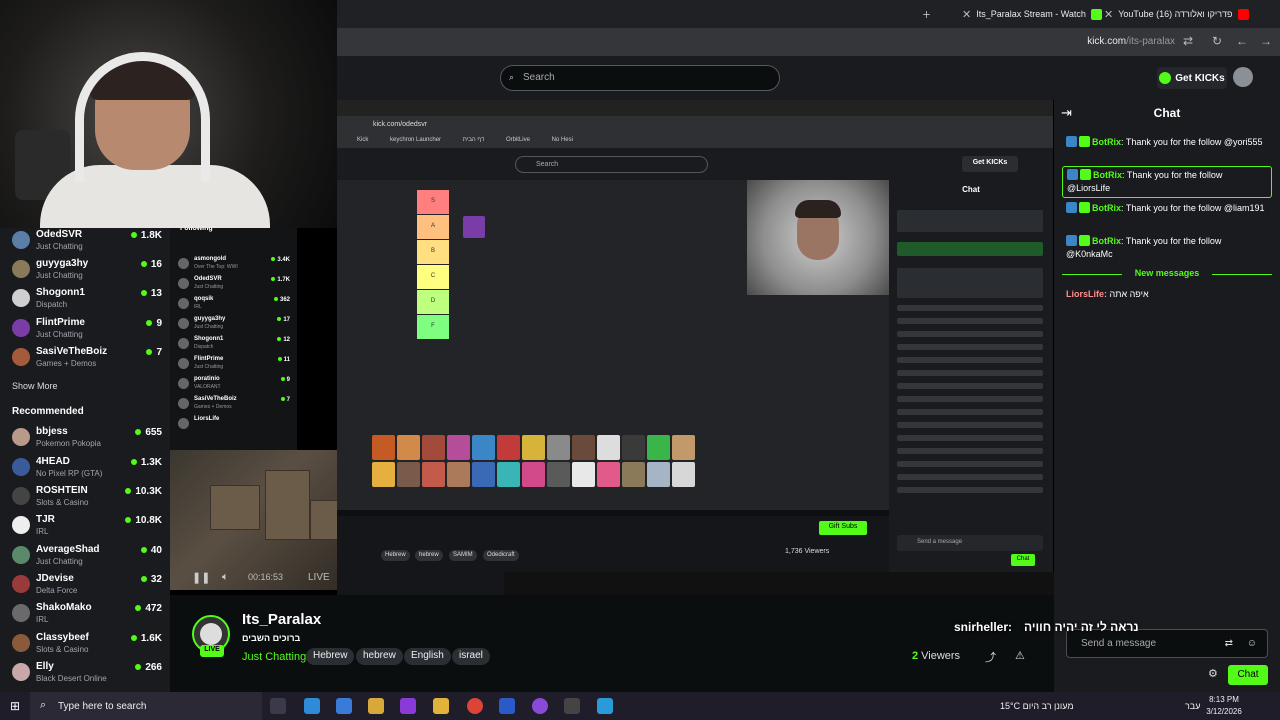  Describe the element at coordinates (1032, 14) in the screenshot. I see `tab-its-paralax: ✕ Its_Paralax Stream - Watch` at that location.